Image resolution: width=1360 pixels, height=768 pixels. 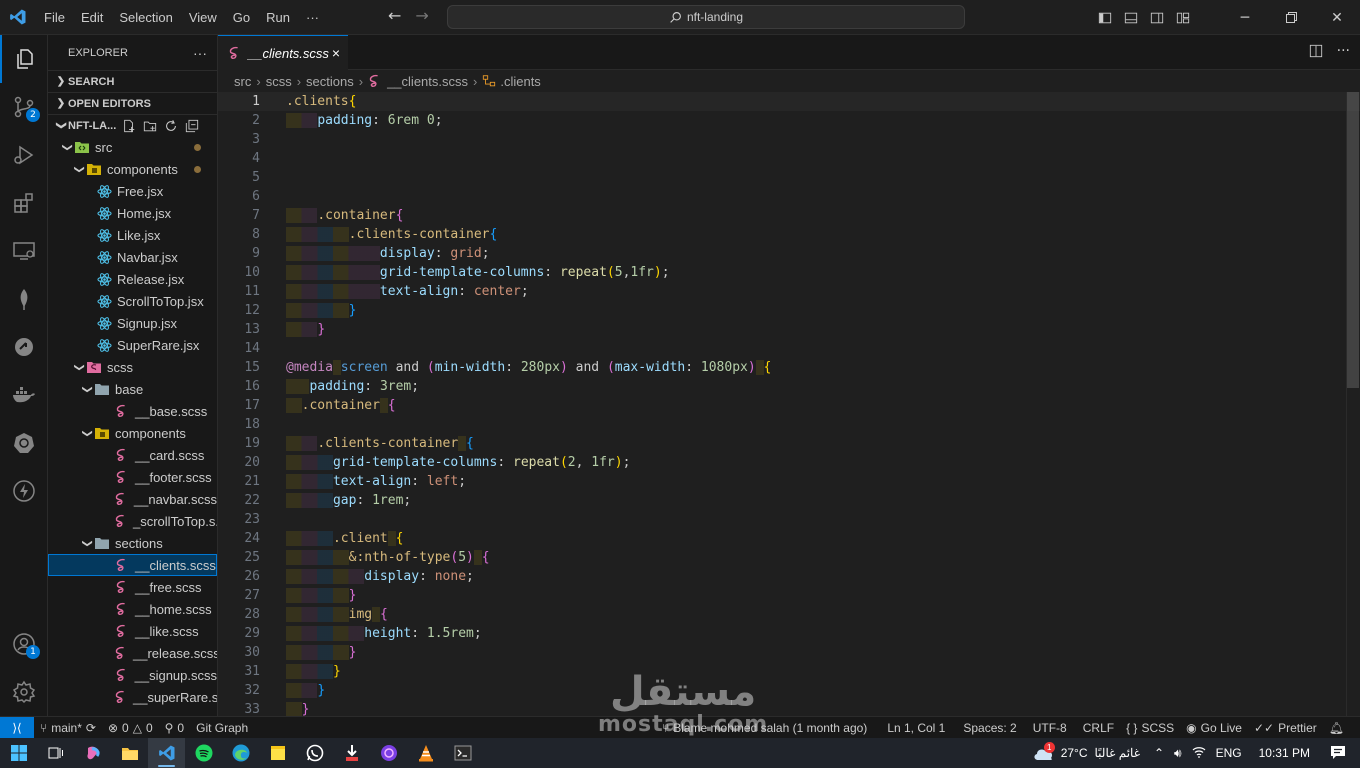 What do you see at coordinates (132, 279) in the screenshot?
I see `tree-item: Release.jsx` at bounding box center [132, 279].